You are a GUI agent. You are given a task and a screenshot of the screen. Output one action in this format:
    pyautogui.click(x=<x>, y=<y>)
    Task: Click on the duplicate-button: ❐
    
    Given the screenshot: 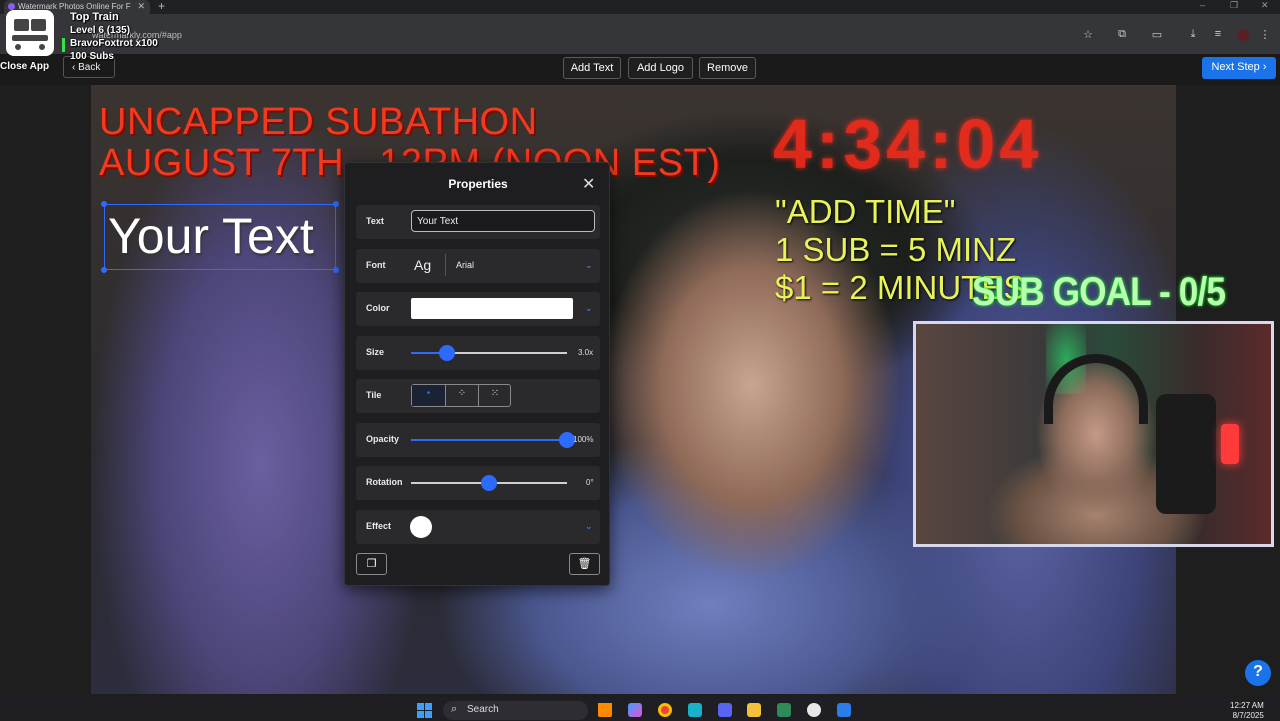 What is the action you would take?
    pyautogui.click(x=371, y=564)
    